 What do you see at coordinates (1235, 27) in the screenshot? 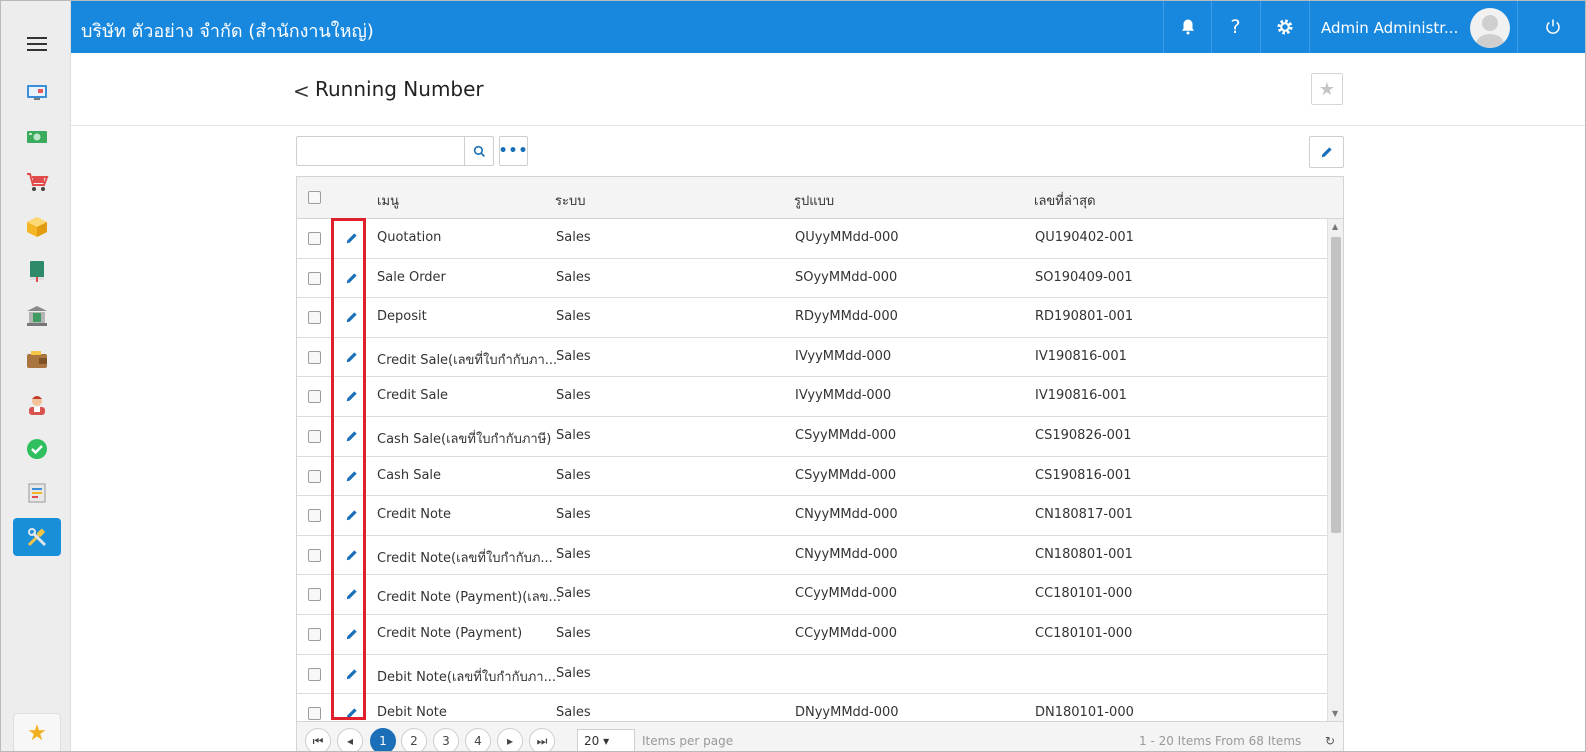
I see `help-icon: ?` at bounding box center [1235, 27].